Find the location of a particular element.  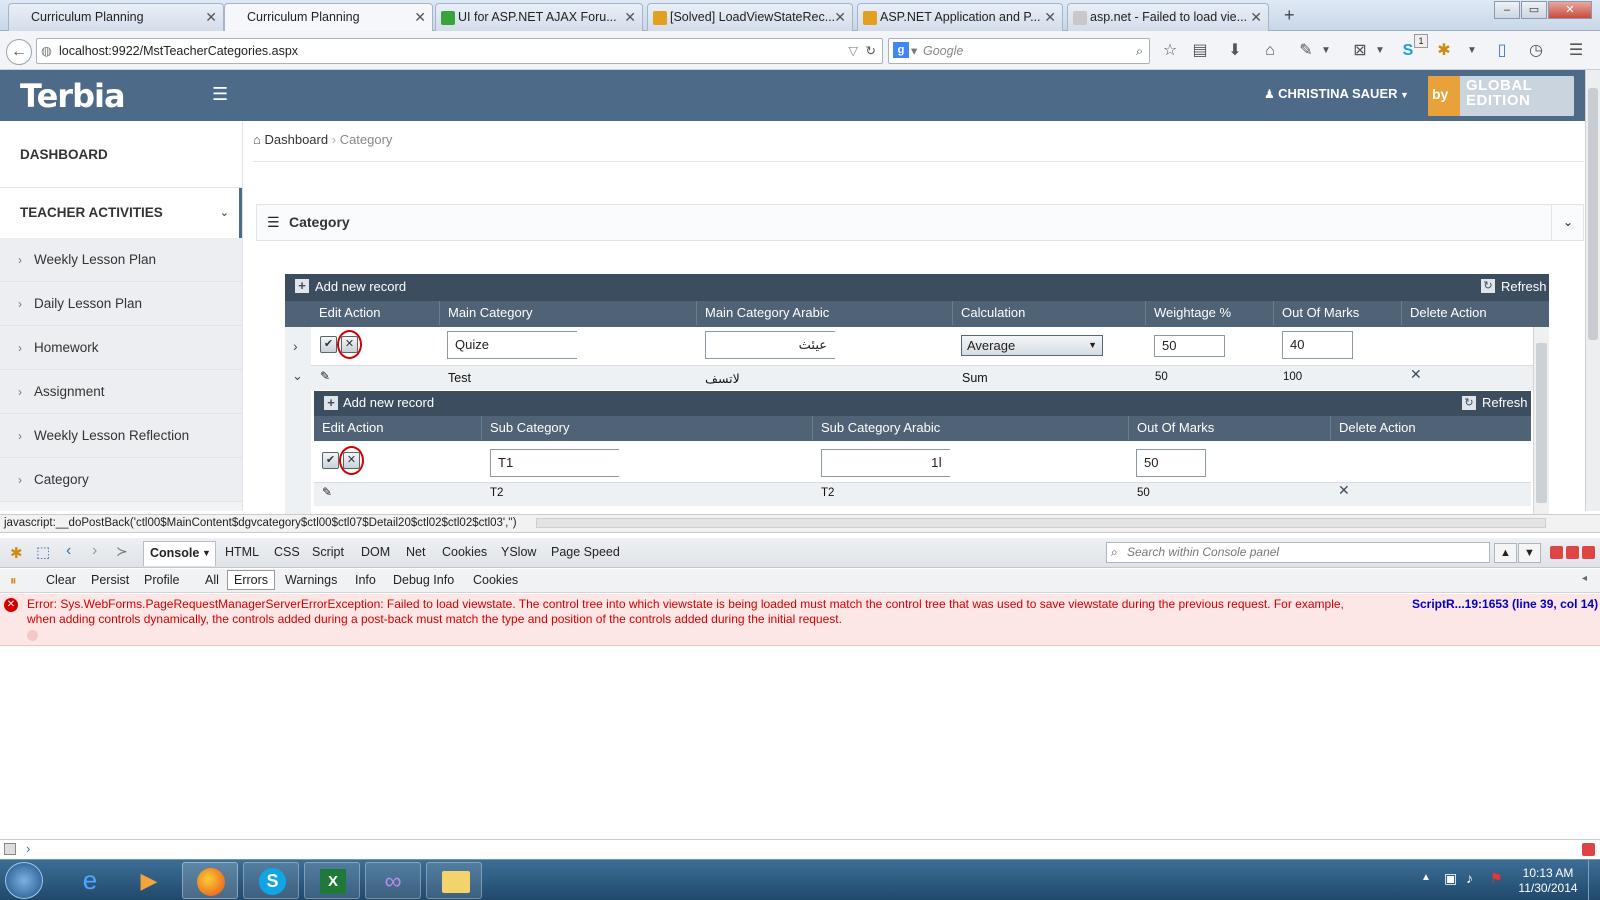

command-line: › is located at coordinates (800, 849).